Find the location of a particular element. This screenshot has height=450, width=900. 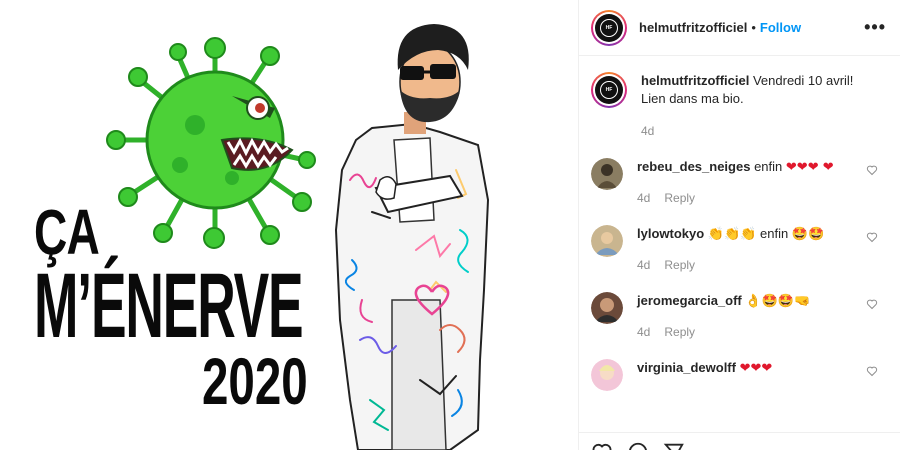

share-icon is located at coordinates (674, 445).